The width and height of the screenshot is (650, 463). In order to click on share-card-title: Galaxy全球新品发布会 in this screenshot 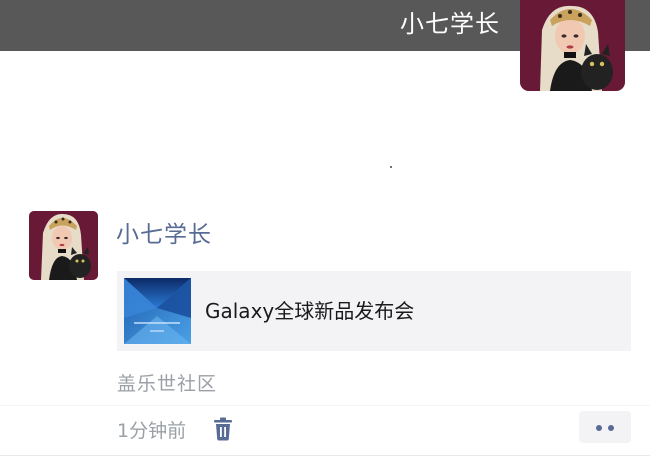, I will do `click(310, 311)`.